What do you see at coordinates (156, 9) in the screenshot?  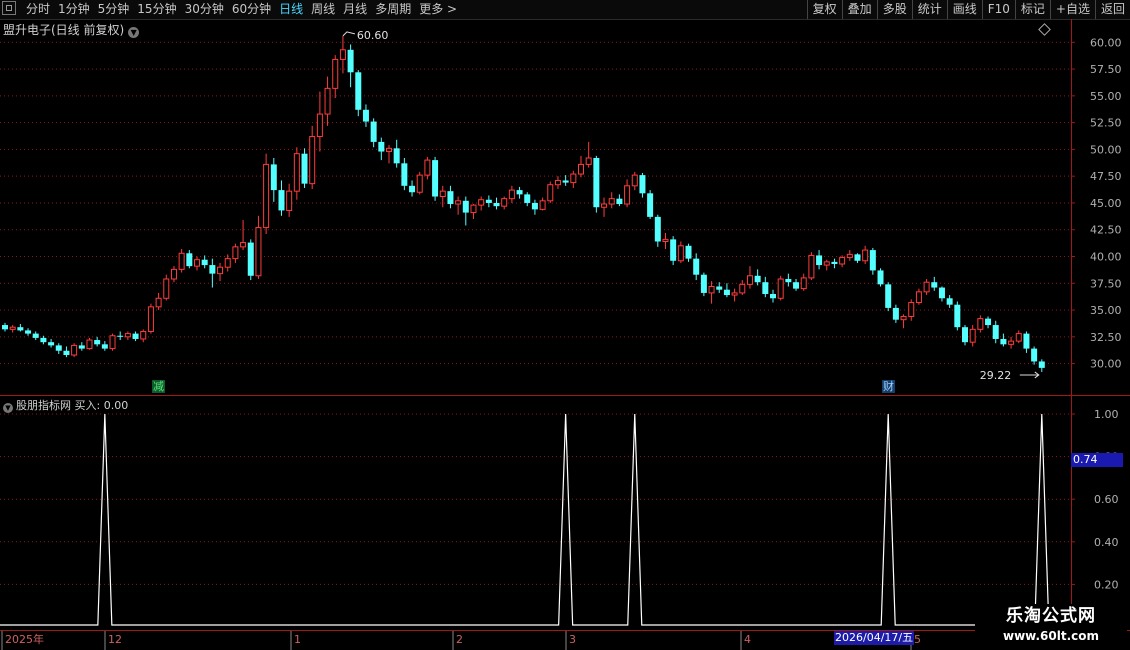 I see `period-tab-3: 15分钟` at bounding box center [156, 9].